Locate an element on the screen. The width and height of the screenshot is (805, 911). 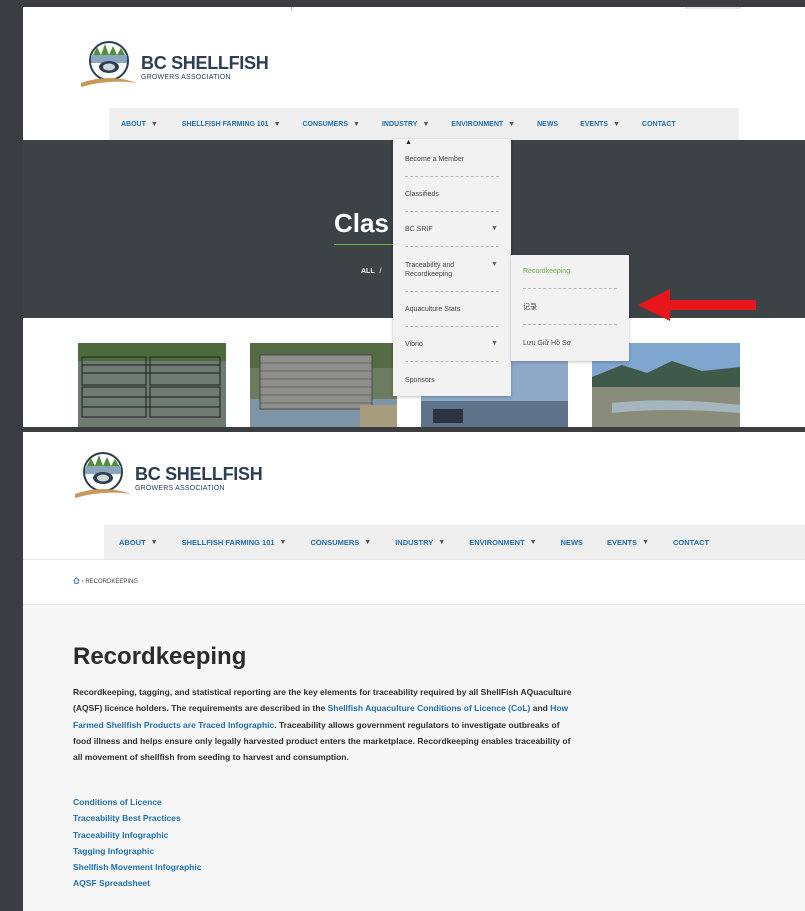
page-title: Recordkeeping is located at coordinates (160, 656).